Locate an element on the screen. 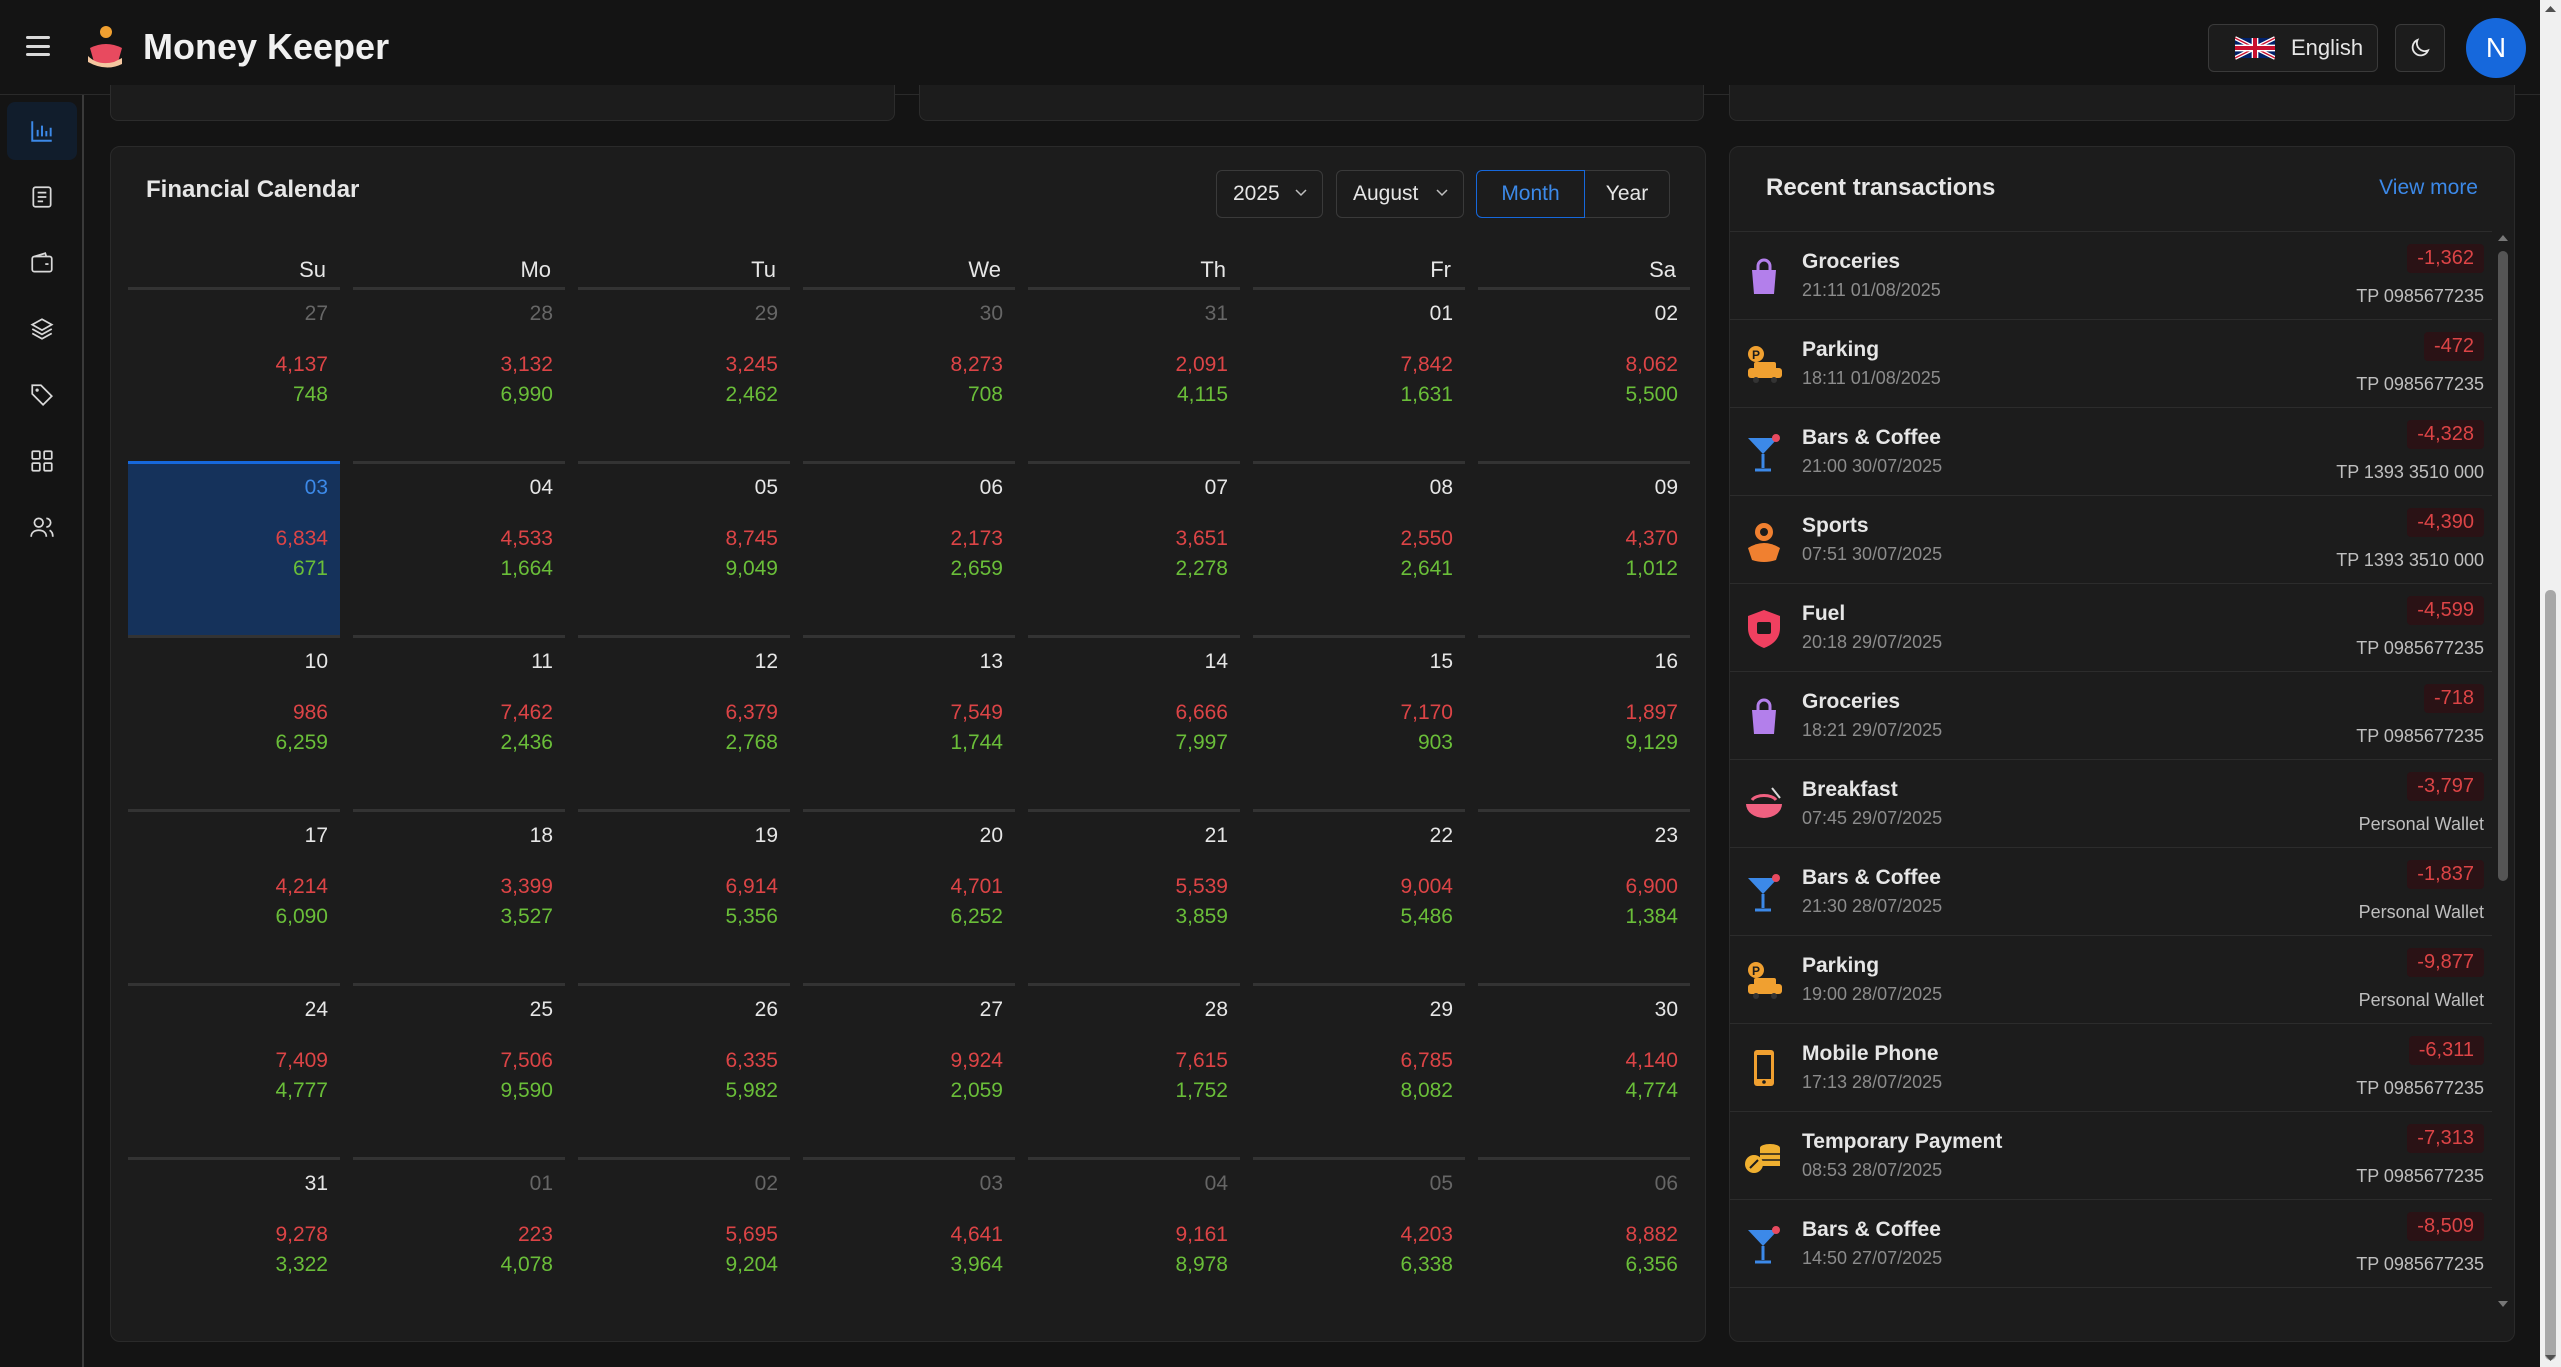 The height and width of the screenshot is (1367, 2561). calendar-day-cell: 03 6,834 671 is located at coordinates (234, 548).